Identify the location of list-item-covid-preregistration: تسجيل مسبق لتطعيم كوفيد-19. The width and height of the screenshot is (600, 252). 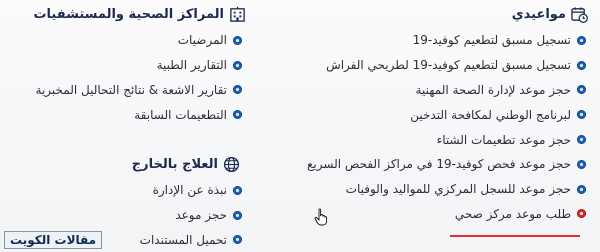
(446, 40).